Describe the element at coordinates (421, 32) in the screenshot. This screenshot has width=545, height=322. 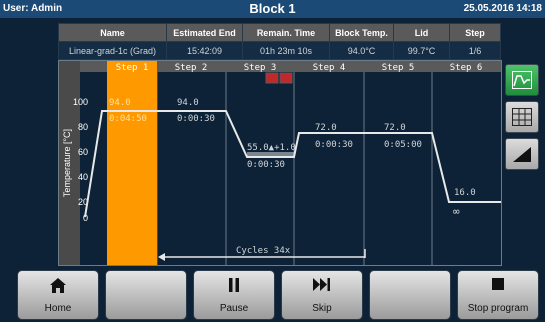
I see `col-header-lid: Lid` at that location.